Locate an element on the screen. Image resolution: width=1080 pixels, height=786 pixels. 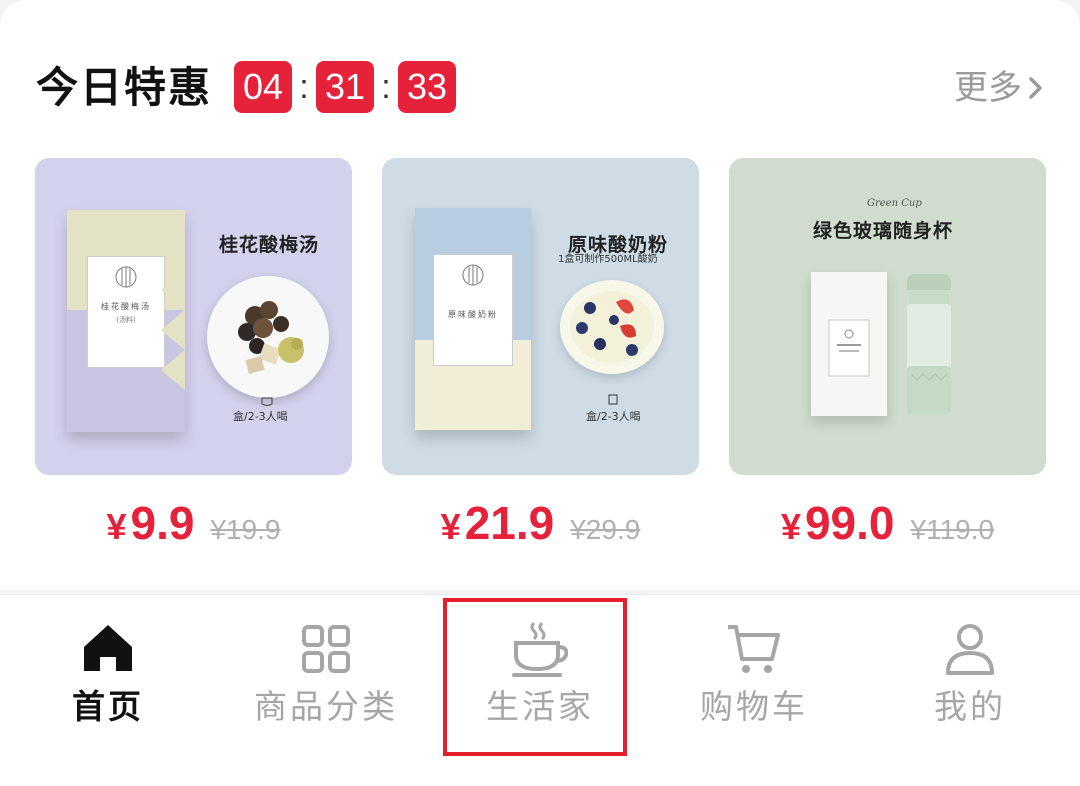
countdown-minutes: 31 is located at coordinates (345, 87).